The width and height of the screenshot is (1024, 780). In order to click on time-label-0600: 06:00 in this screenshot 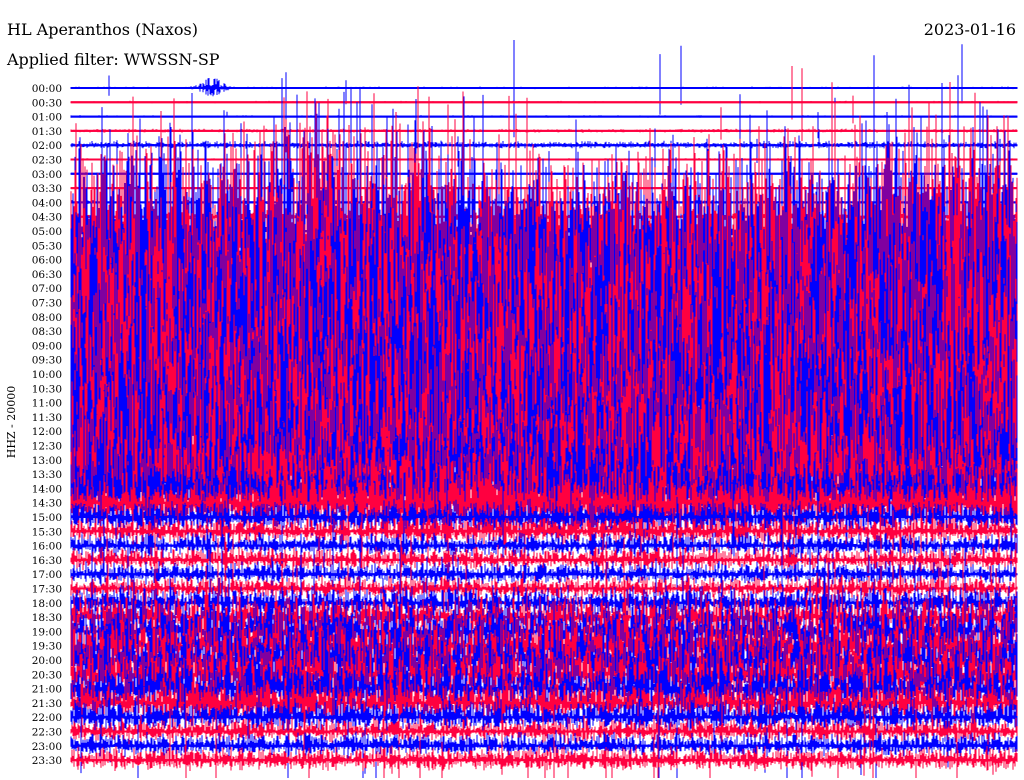, I will do `click(47, 261)`.